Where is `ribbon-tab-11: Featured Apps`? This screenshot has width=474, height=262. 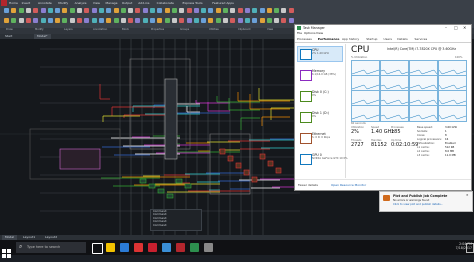 ribbon-tab-11: Featured Apps is located at coordinates (223, 3).